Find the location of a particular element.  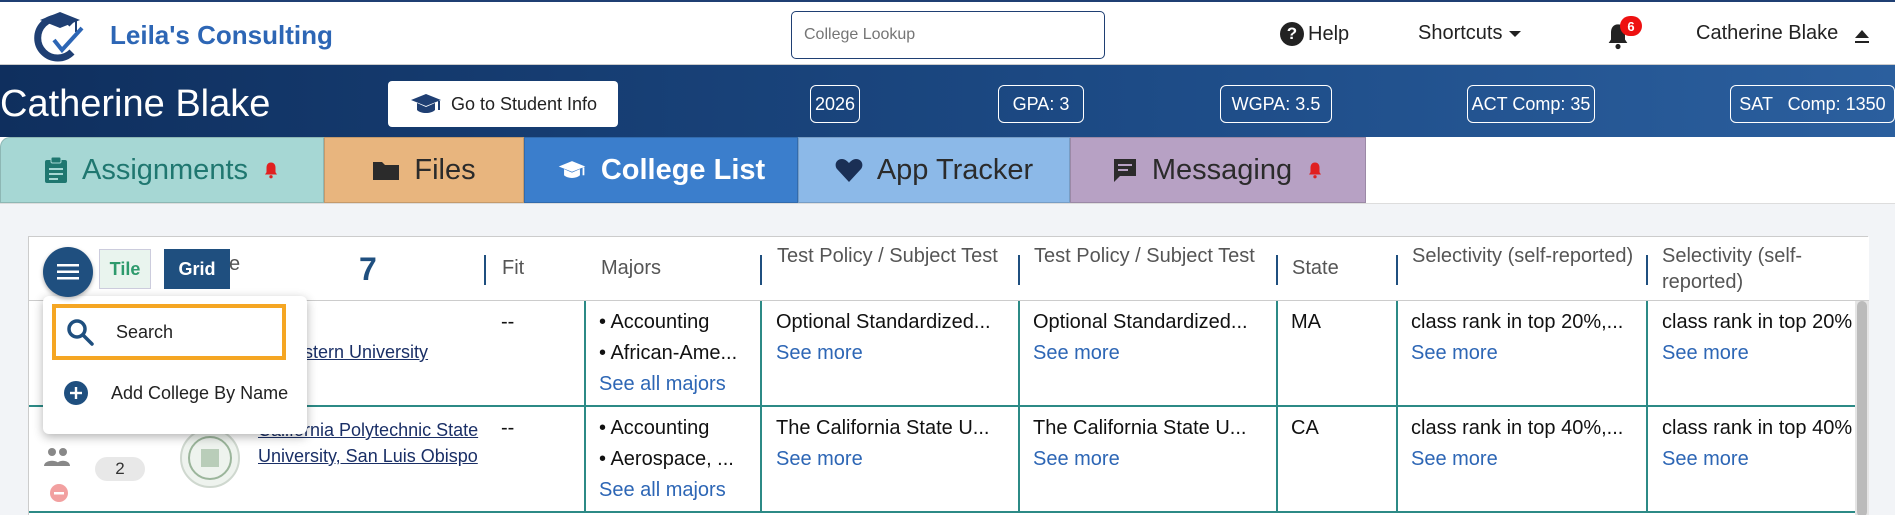

name-column-header: e is located at coordinates (235, 264).